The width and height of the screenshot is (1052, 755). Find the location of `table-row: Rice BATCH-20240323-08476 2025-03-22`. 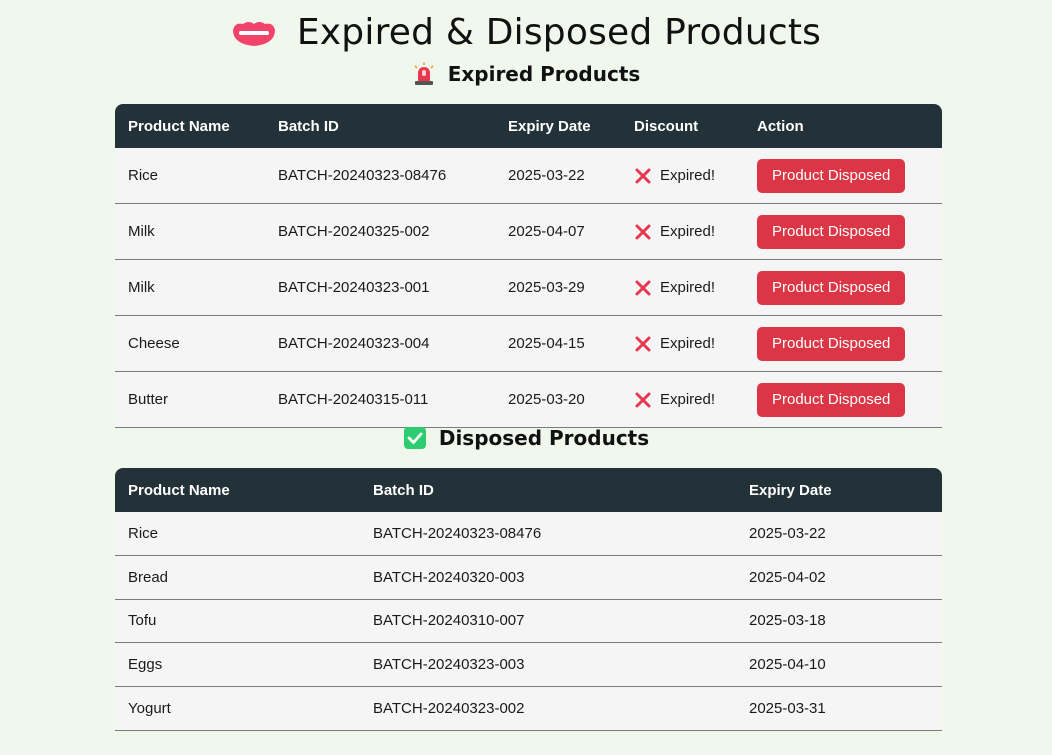

table-row: Rice BATCH-20240323-08476 2025-03-22 is located at coordinates (528, 534).